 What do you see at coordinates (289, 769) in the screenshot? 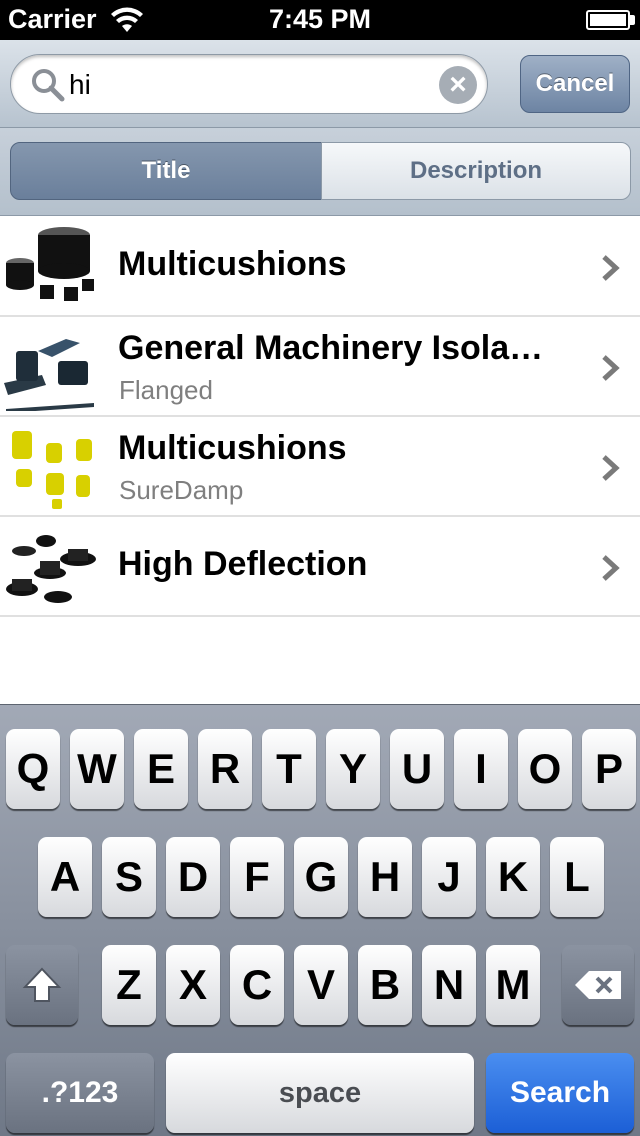
I see `key-t: T` at bounding box center [289, 769].